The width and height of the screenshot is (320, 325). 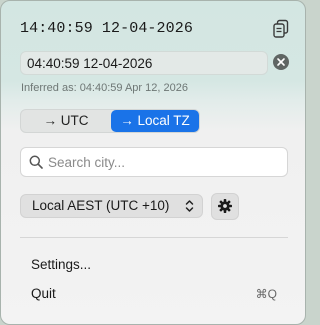 I want to click on timestamp-input-field, so click(x=144, y=63).